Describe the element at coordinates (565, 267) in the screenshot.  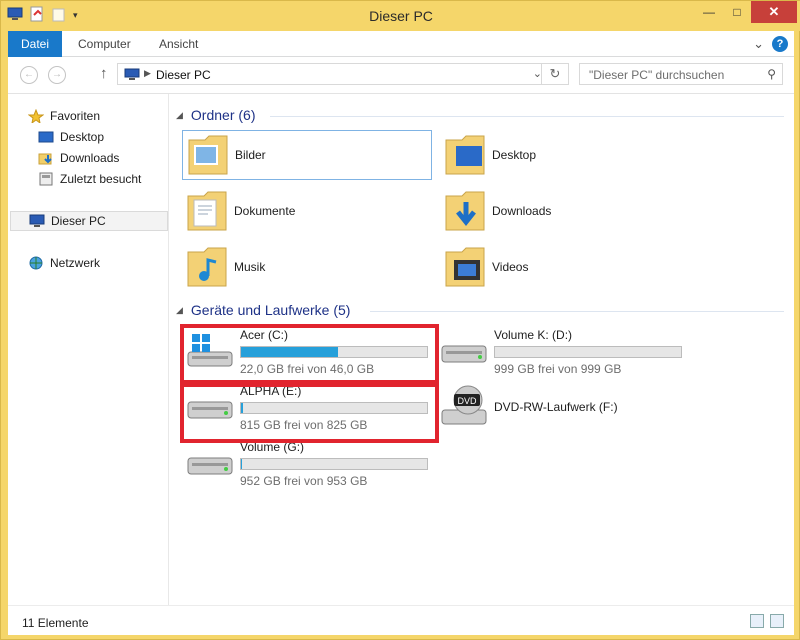
I see `folder-tile-videos: Videos` at that location.